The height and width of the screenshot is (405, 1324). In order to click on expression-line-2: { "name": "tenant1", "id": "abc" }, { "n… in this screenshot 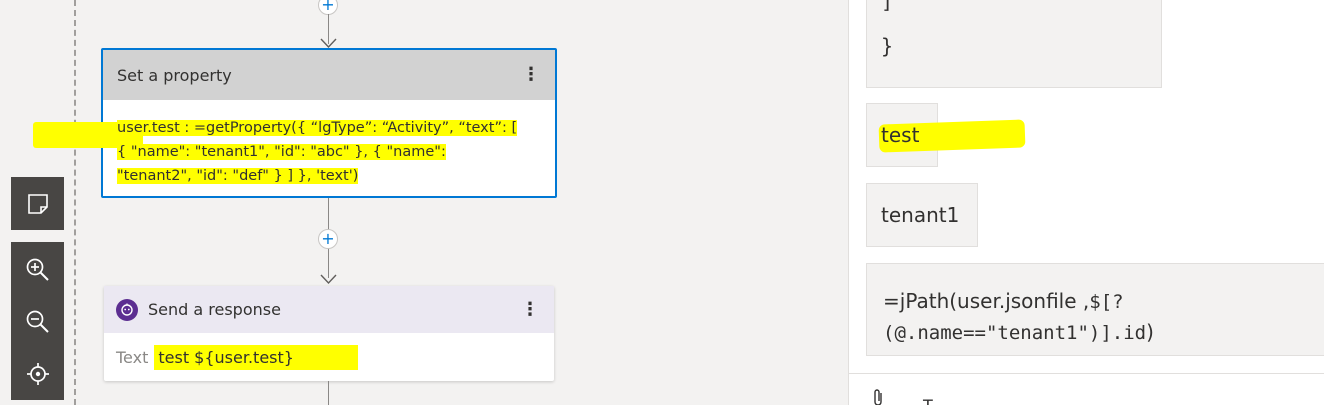, I will do `click(281, 152)`.